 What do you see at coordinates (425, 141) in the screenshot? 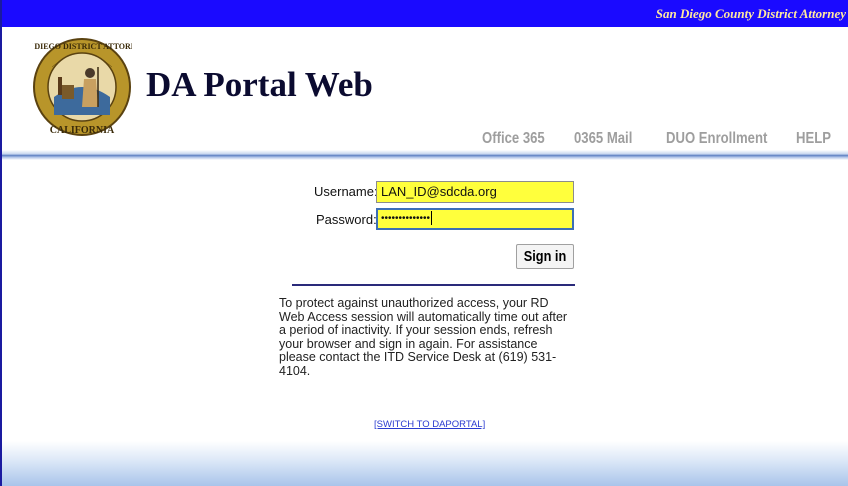
I see `top-nav: Office 365 0365 Mail DUO Enrollment HELP` at bounding box center [425, 141].